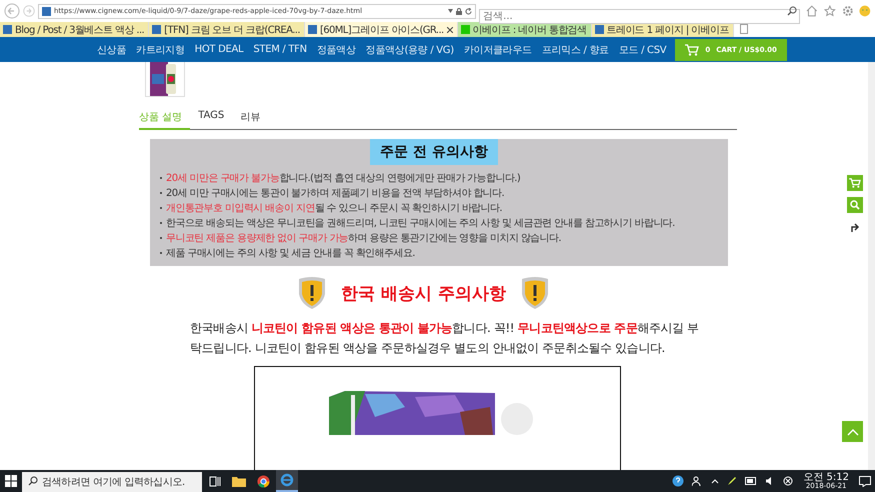 The width and height of the screenshot is (875, 492). Describe the element at coordinates (254, 118) in the screenshot. I see `product-tab: 리뷰` at that location.